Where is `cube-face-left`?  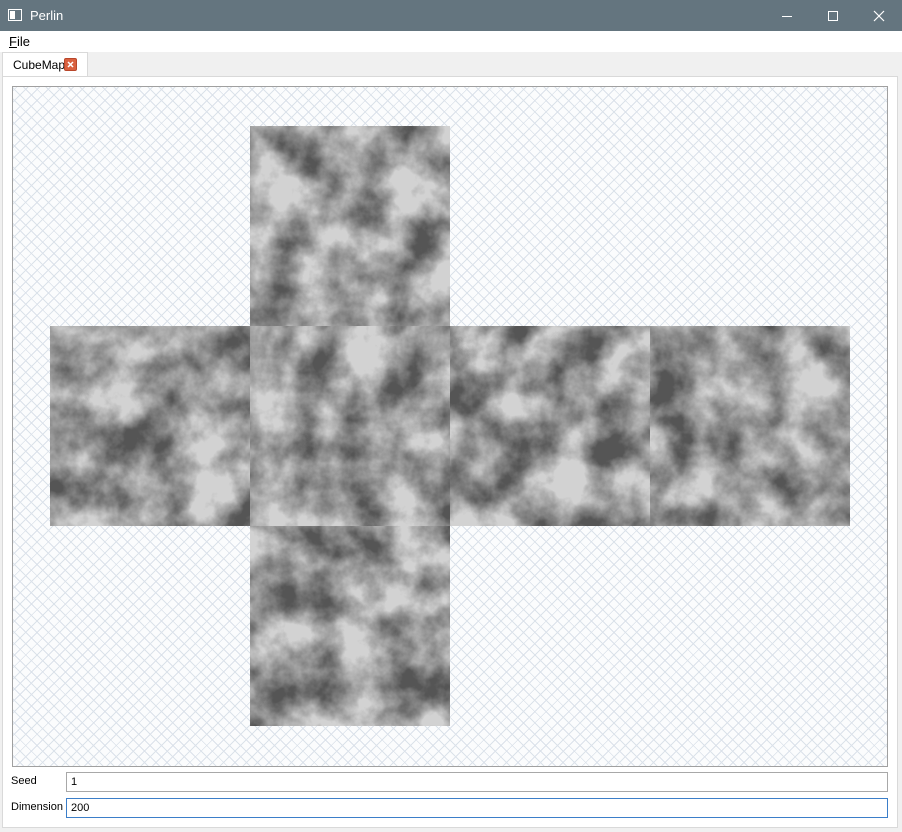 cube-face-left is located at coordinates (150, 426).